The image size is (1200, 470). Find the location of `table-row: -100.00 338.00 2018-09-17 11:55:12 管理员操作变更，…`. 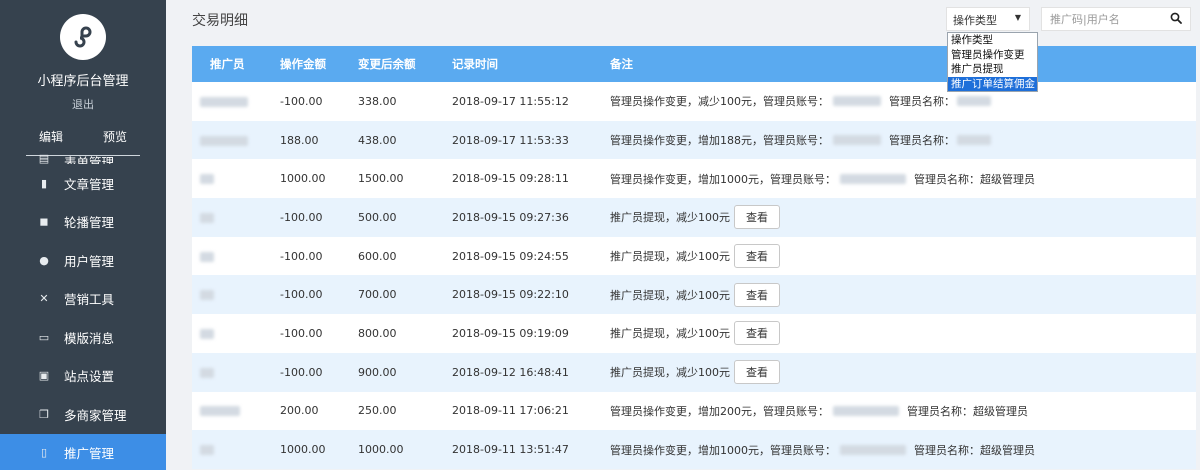

table-row: -100.00 338.00 2018-09-17 11:55:12 管理员操作变更，… is located at coordinates (694, 101).